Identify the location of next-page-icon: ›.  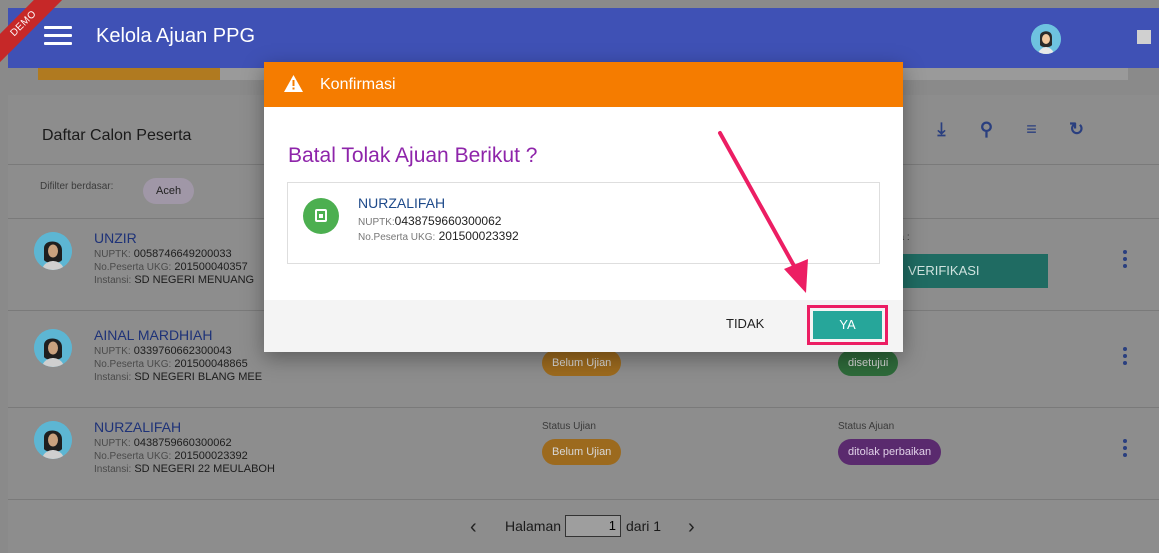
(691, 527).